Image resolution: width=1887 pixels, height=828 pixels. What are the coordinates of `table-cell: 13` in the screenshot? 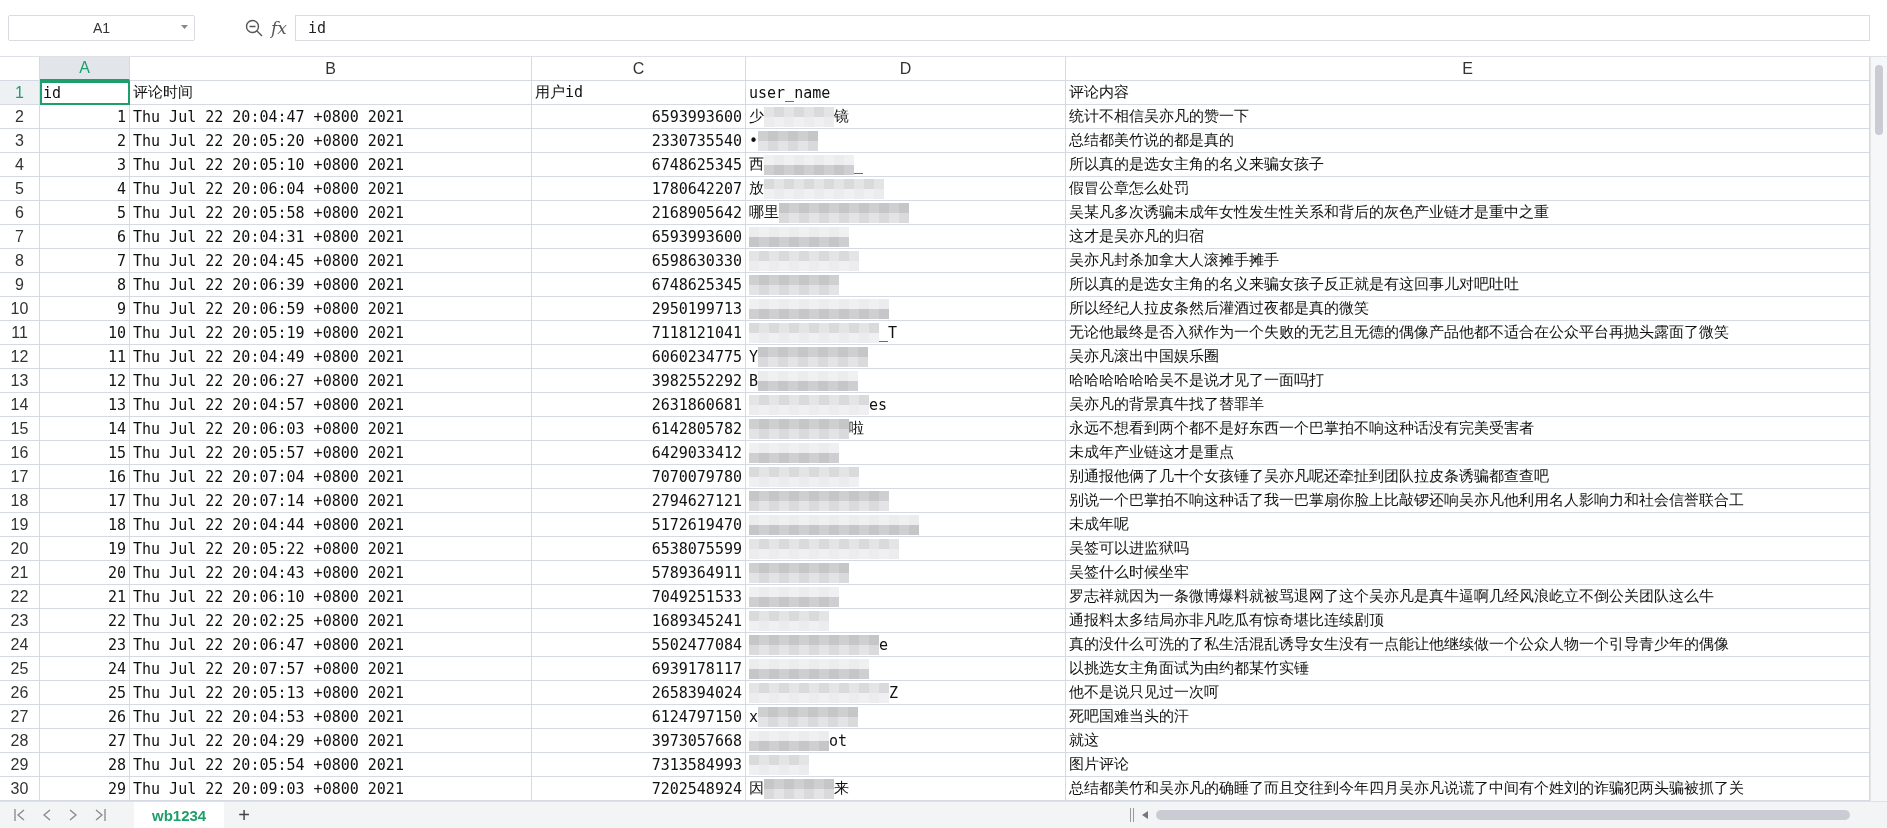 It's located at (85, 405).